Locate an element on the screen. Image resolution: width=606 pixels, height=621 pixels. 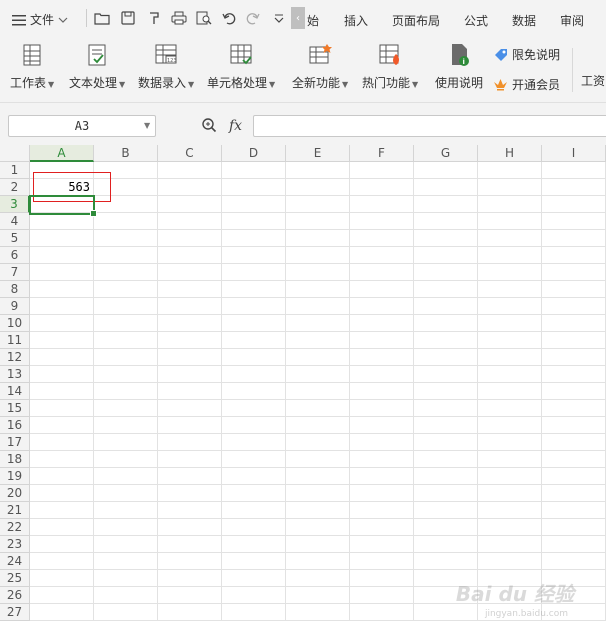
new-features-button: 全新功能 ▼ is located at coordinates (320, 66).